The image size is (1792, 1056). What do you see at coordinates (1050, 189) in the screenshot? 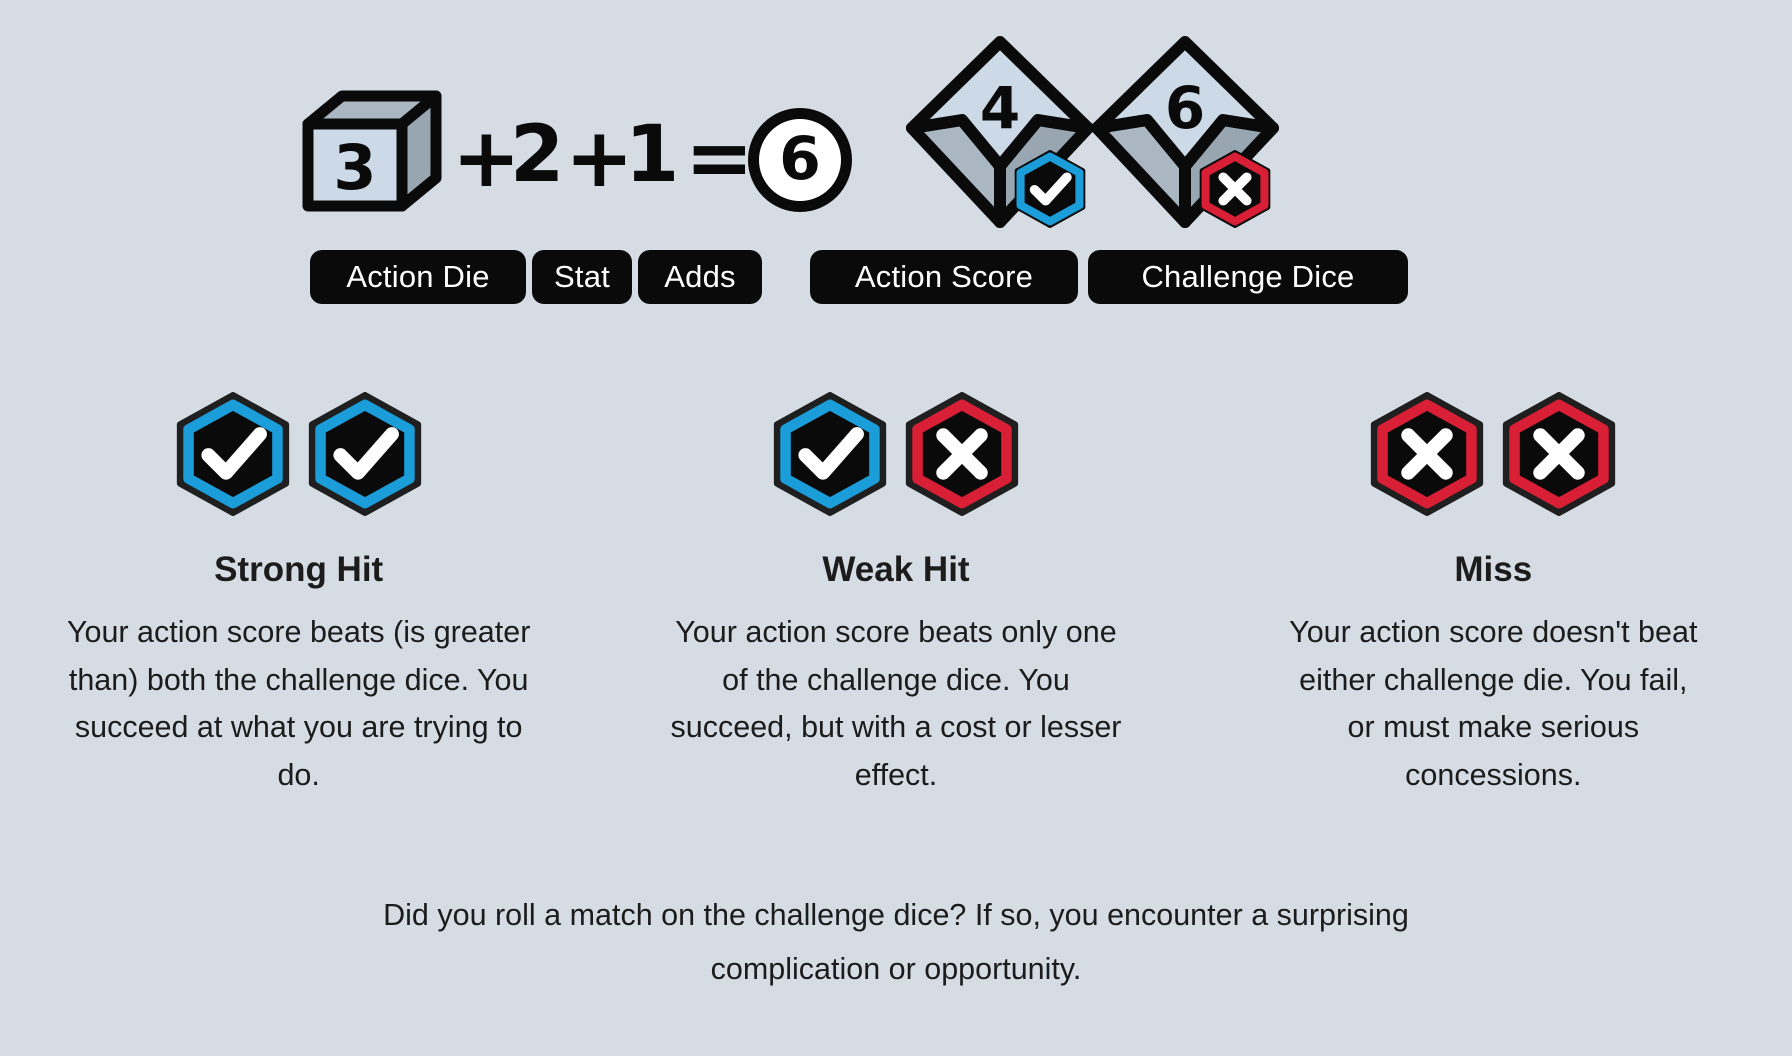
I see `check-badge-icon-die1` at bounding box center [1050, 189].